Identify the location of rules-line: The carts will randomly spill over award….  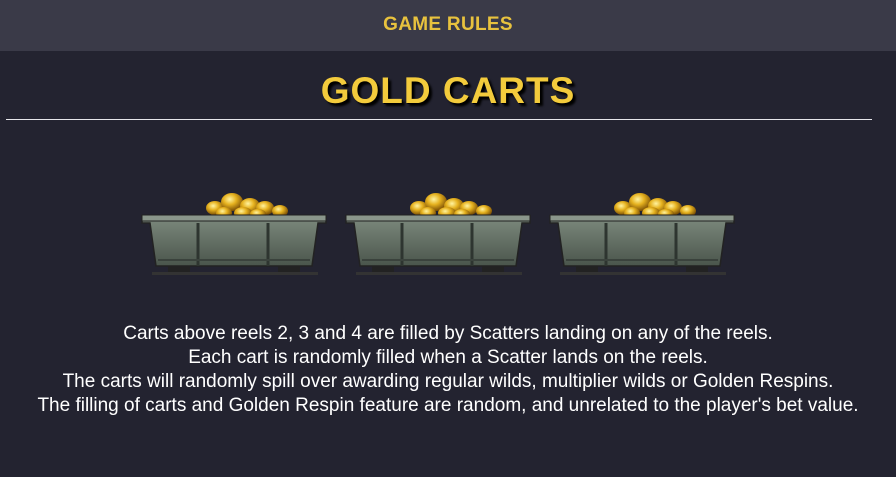
(448, 381).